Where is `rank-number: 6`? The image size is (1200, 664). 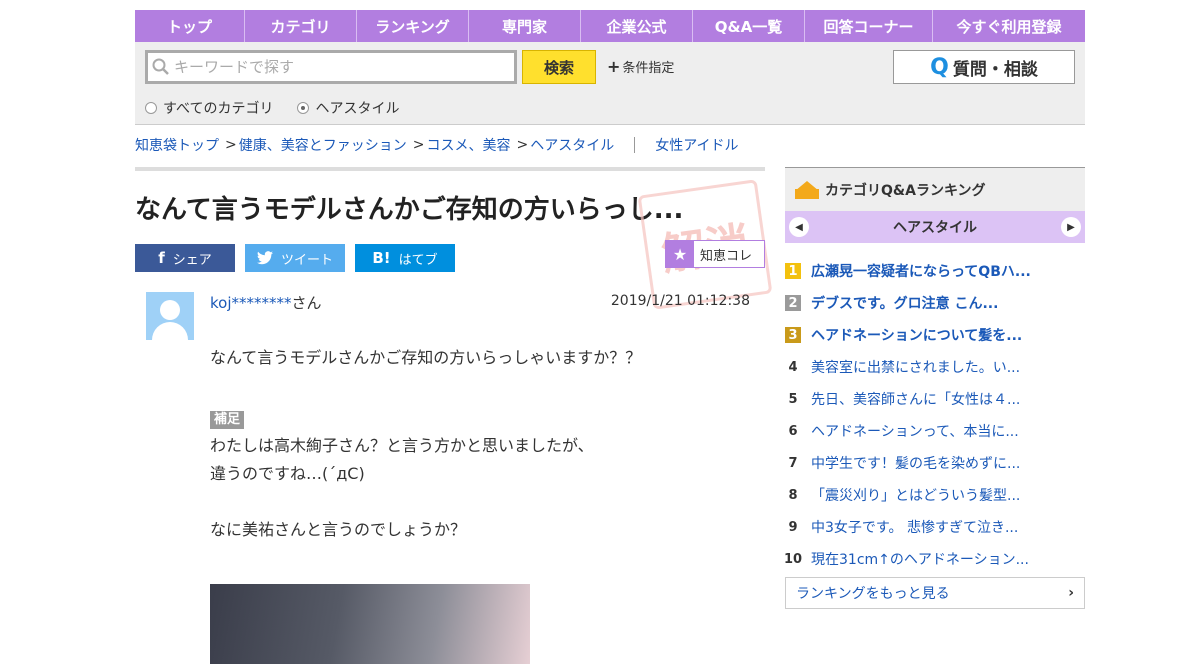 rank-number: 6 is located at coordinates (793, 431).